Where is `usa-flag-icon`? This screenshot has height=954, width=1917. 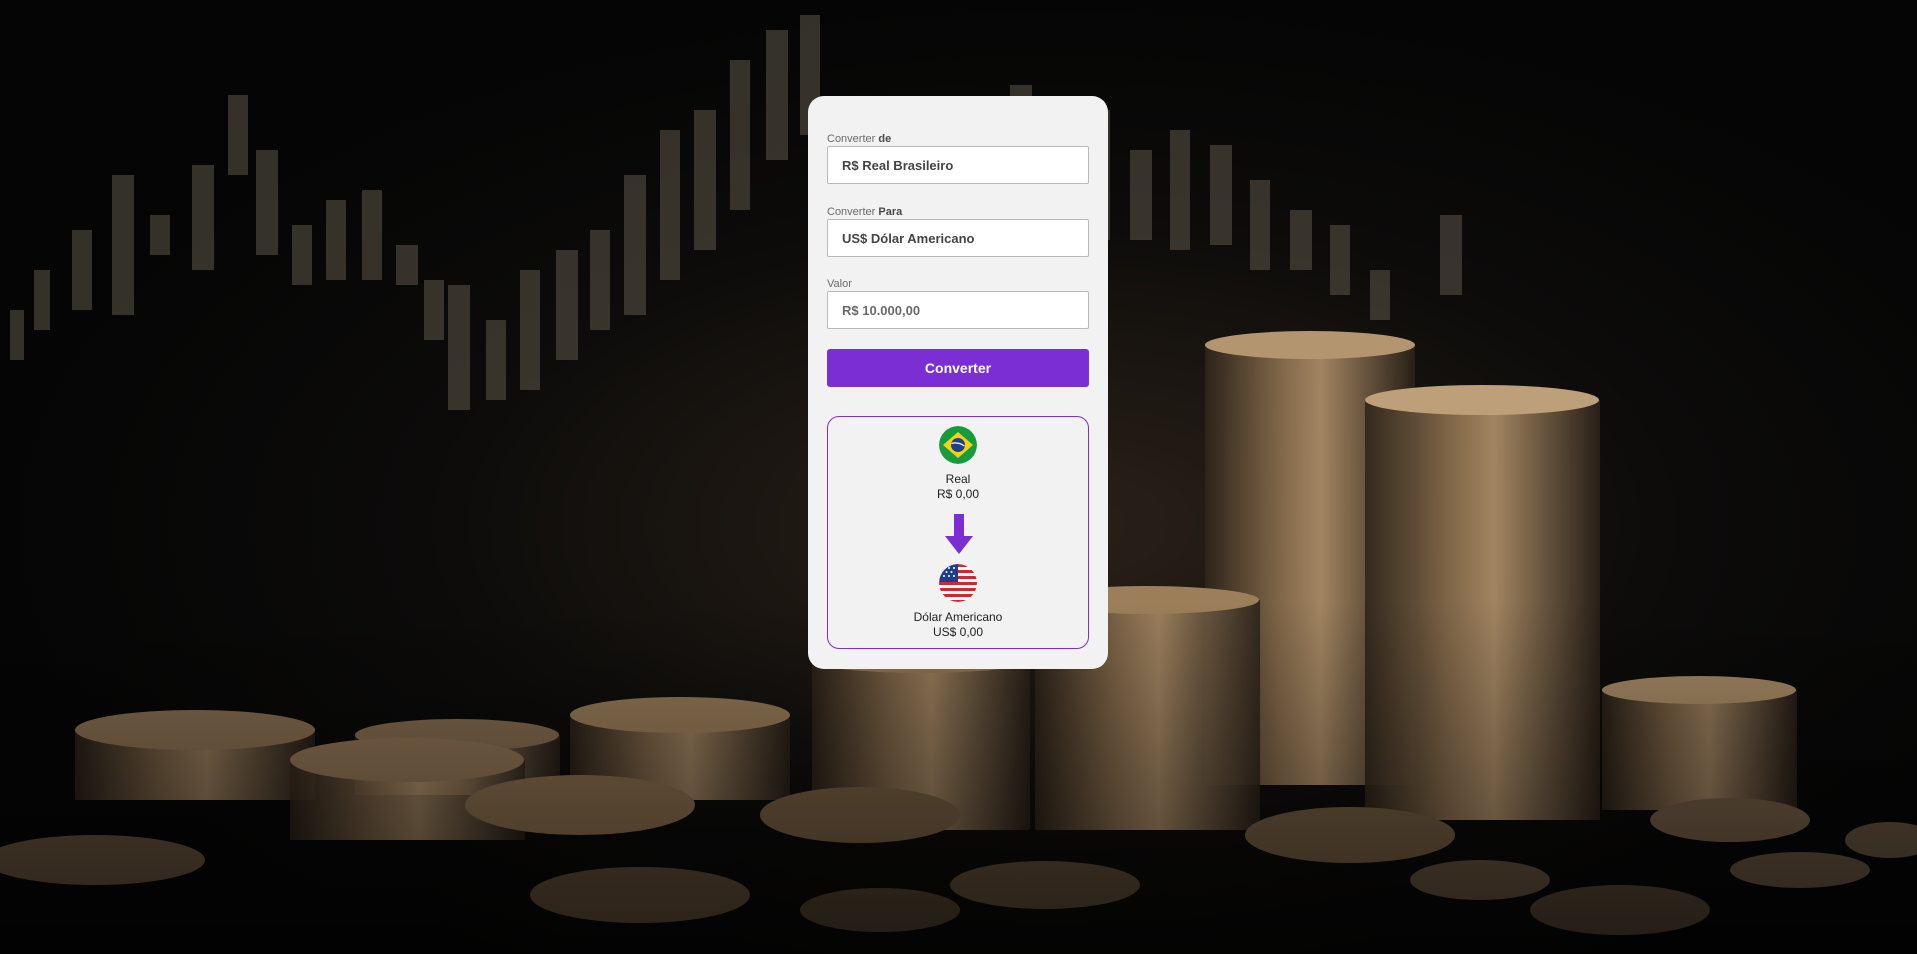 usa-flag-icon is located at coordinates (958, 583).